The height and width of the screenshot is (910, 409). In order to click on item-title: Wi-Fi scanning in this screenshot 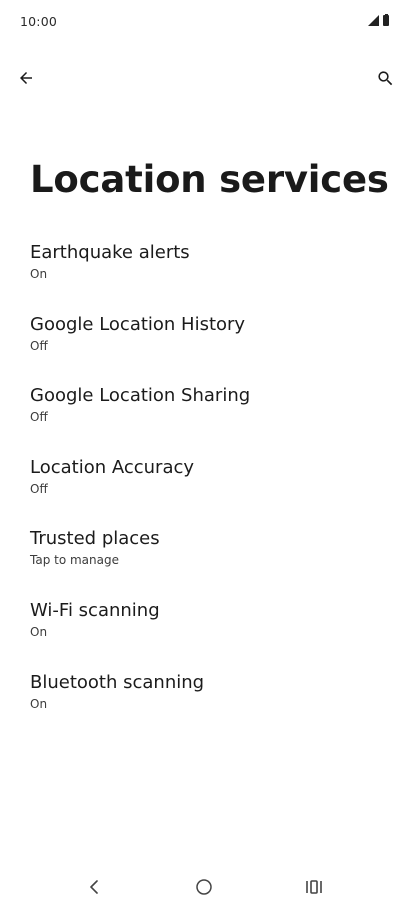, I will do `click(95, 610)`.